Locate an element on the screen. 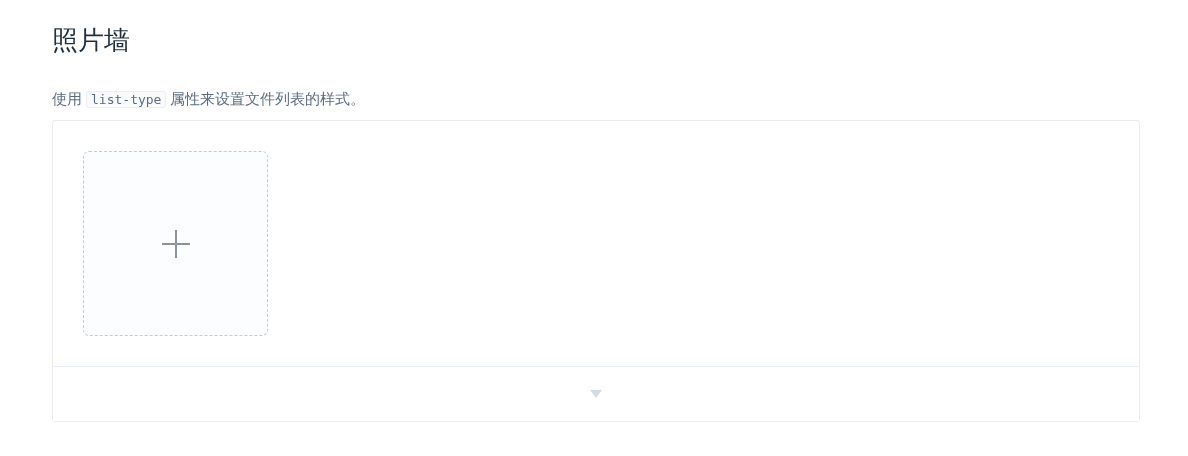 The height and width of the screenshot is (456, 1188). caret-icon is located at coordinates (596, 394).